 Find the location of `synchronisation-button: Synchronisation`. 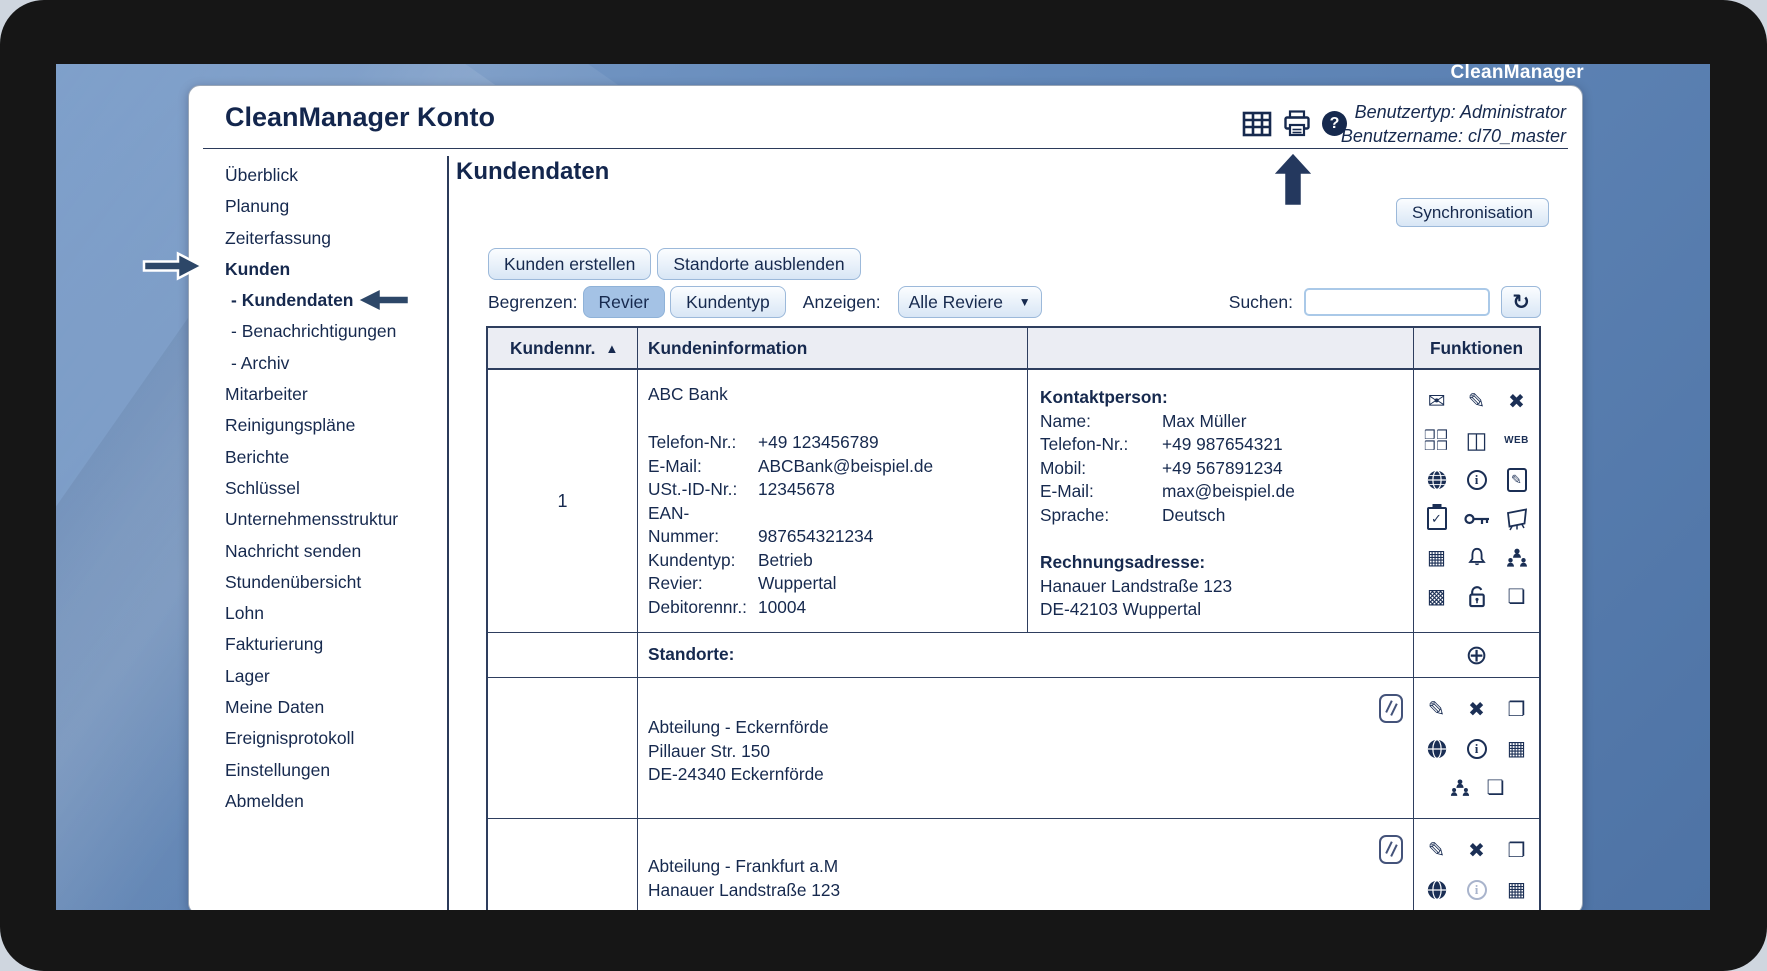

synchronisation-button: Synchronisation is located at coordinates (1472, 212).